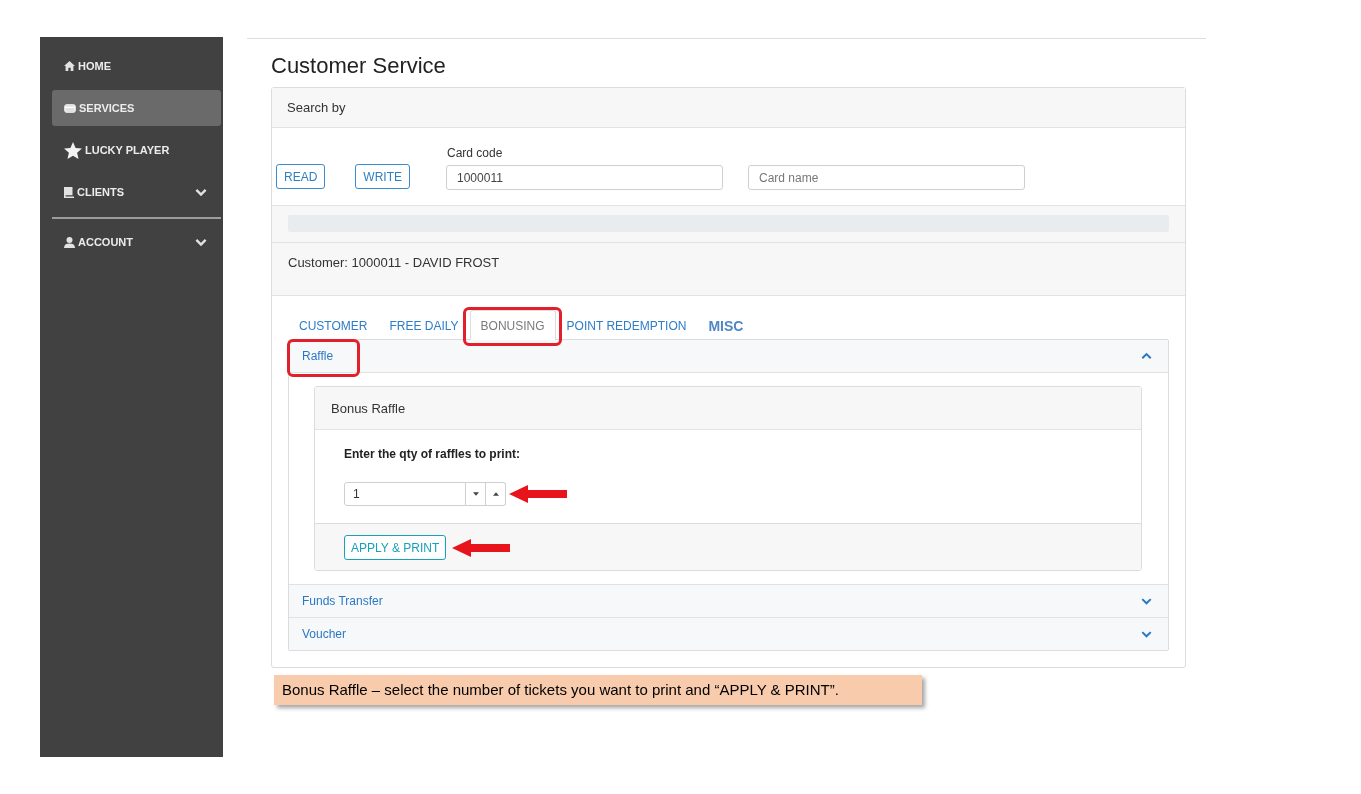 The height and width of the screenshot is (794, 1361). I want to click on accordion-header: Funds Transfer, so click(728, 601).